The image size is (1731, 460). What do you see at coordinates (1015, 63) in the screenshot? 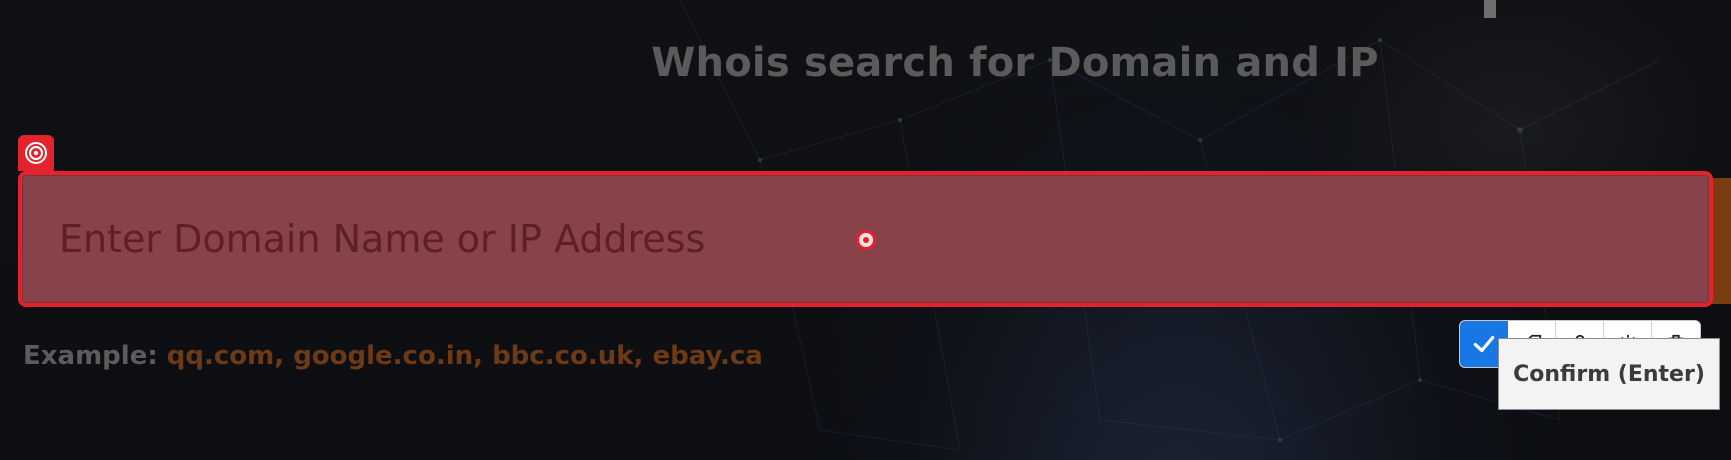
I see `page-title: Whois search for Domain and IP` at bounding box center [1015, 63].